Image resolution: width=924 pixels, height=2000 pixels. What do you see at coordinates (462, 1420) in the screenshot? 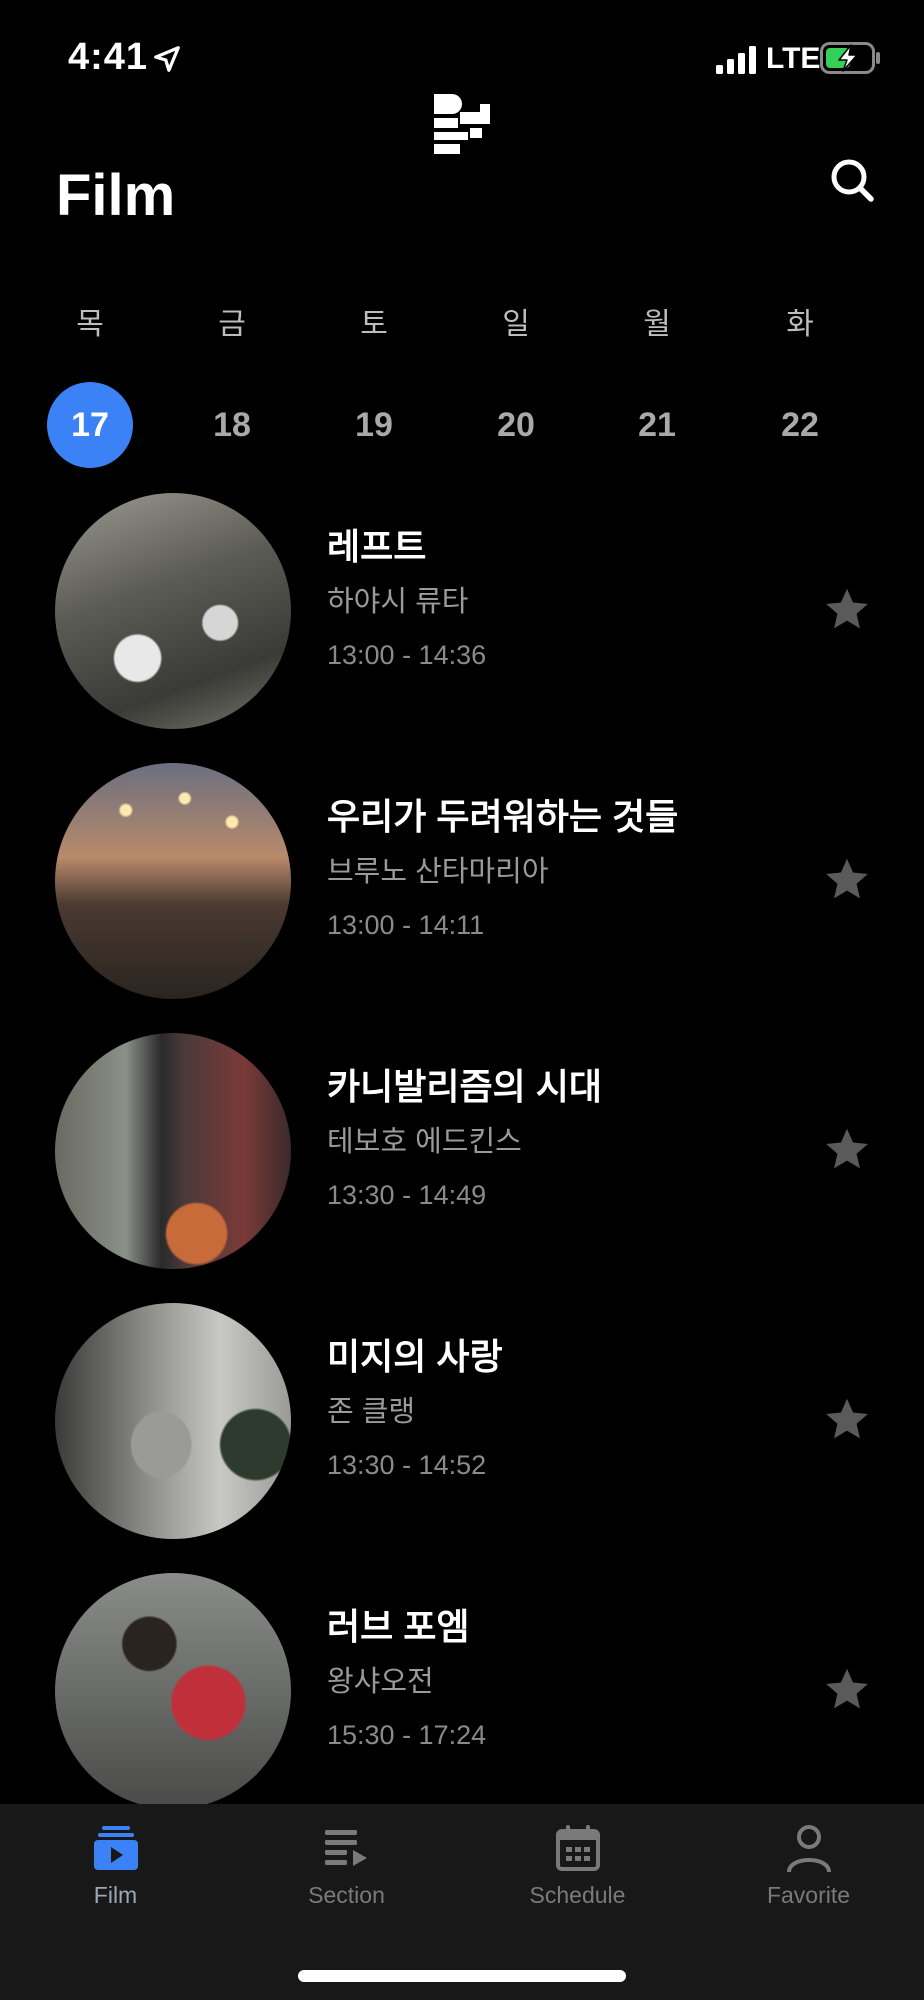
I see `film-list-item: 미지의 사랑 존 클랭 13:30 - 14:52` at bounding box center [462, 1420].